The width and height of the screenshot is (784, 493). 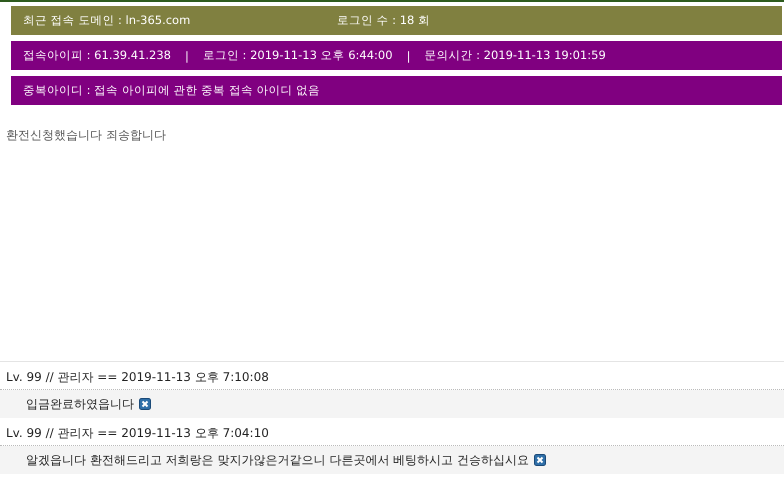 I want to click on info-text: 로그인 수 : 18 회, so click(x=383, y=20).